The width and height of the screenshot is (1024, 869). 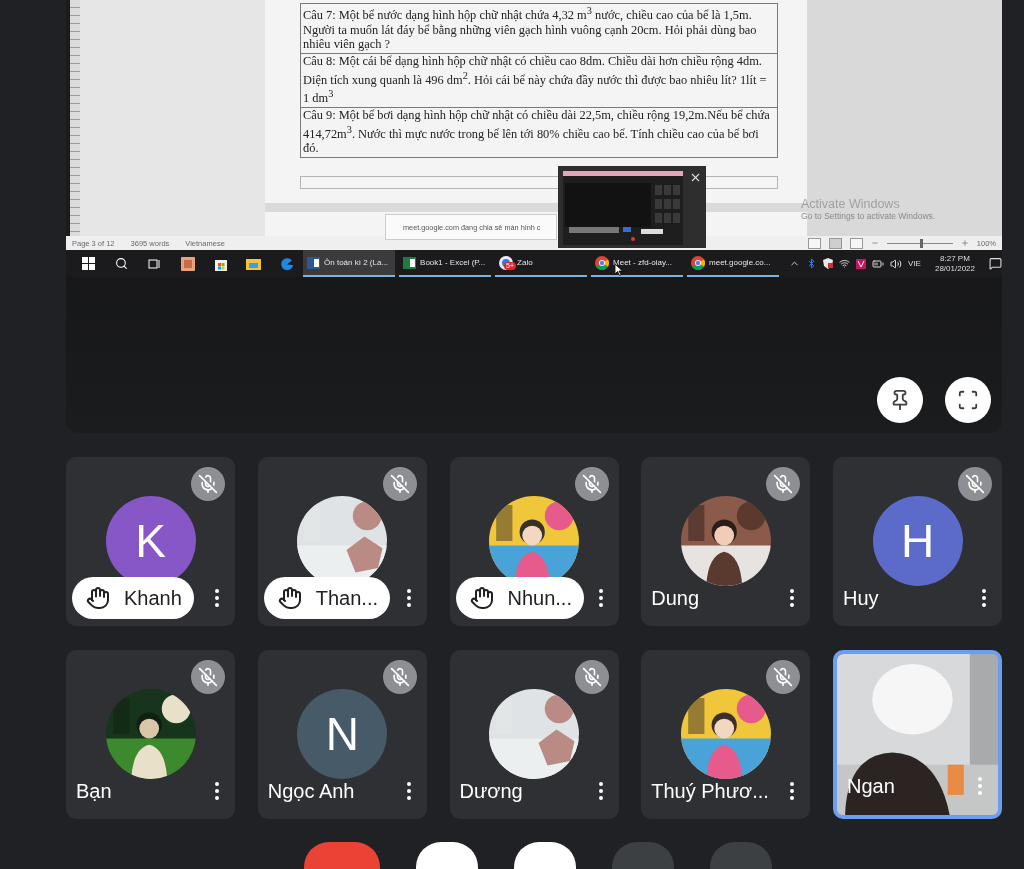 I want to click on photo-app-icon, so click(x=187, y=263).